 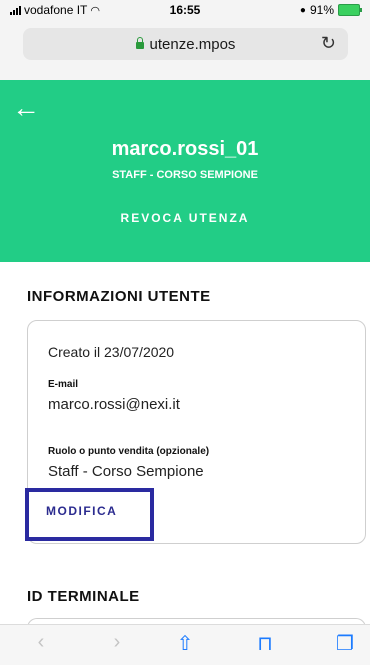 I want to click on user-role-subtitle: STAFF - CORSO SEMPIONE, so click(x=185, y=175).